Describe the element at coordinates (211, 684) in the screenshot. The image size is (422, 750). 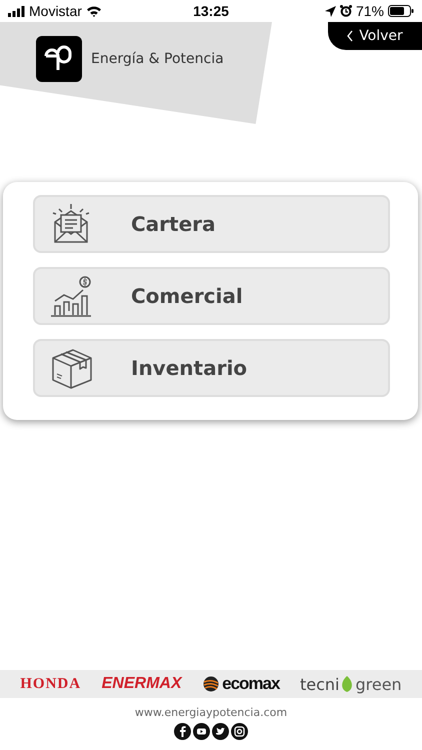
I see `swirl-ball-icon` at that location.